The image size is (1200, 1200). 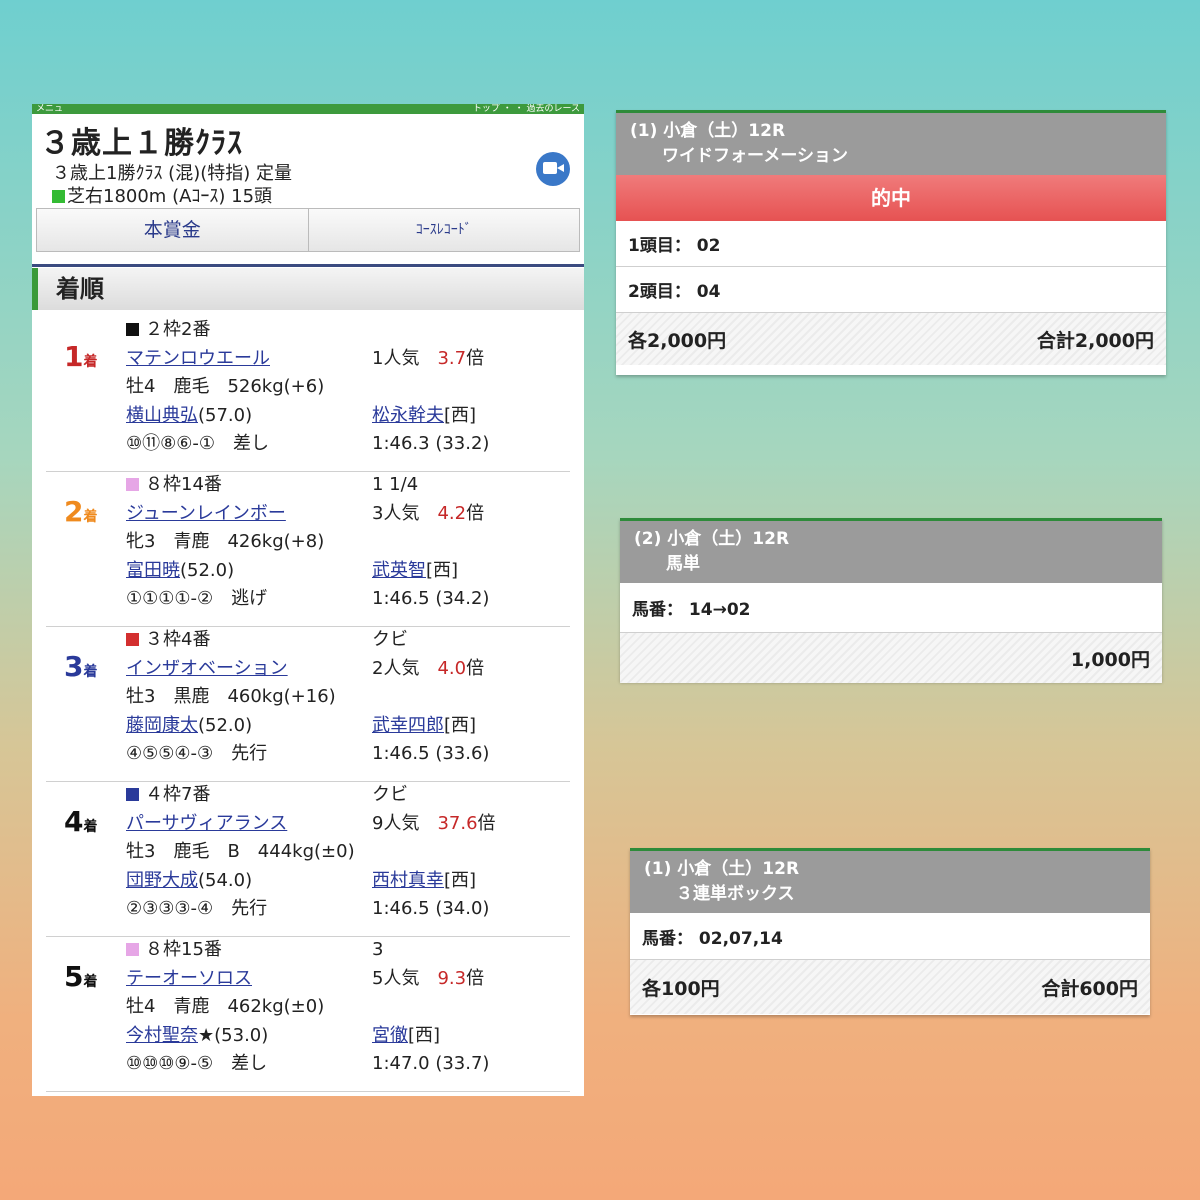 What do you see at coordinates (1095, 340) in the screenshot?
I see `bet-total-amount: 合計2,000円` at bounding box center [1095, 340].